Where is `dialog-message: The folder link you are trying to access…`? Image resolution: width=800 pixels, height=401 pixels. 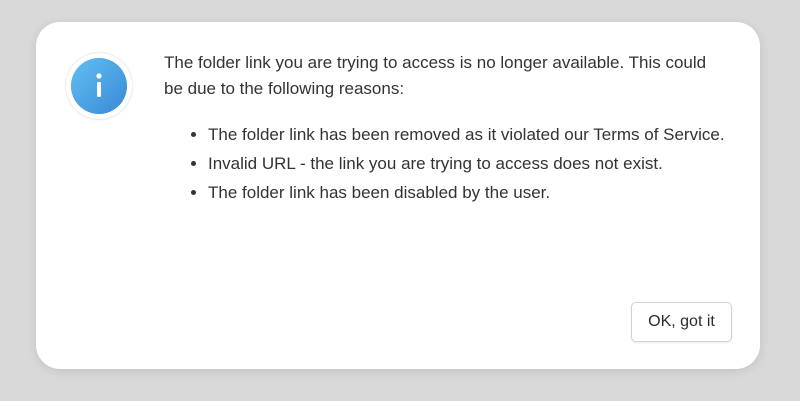
dialog-message: The folder link you are trying to access… is located at coordinates (435, 75).